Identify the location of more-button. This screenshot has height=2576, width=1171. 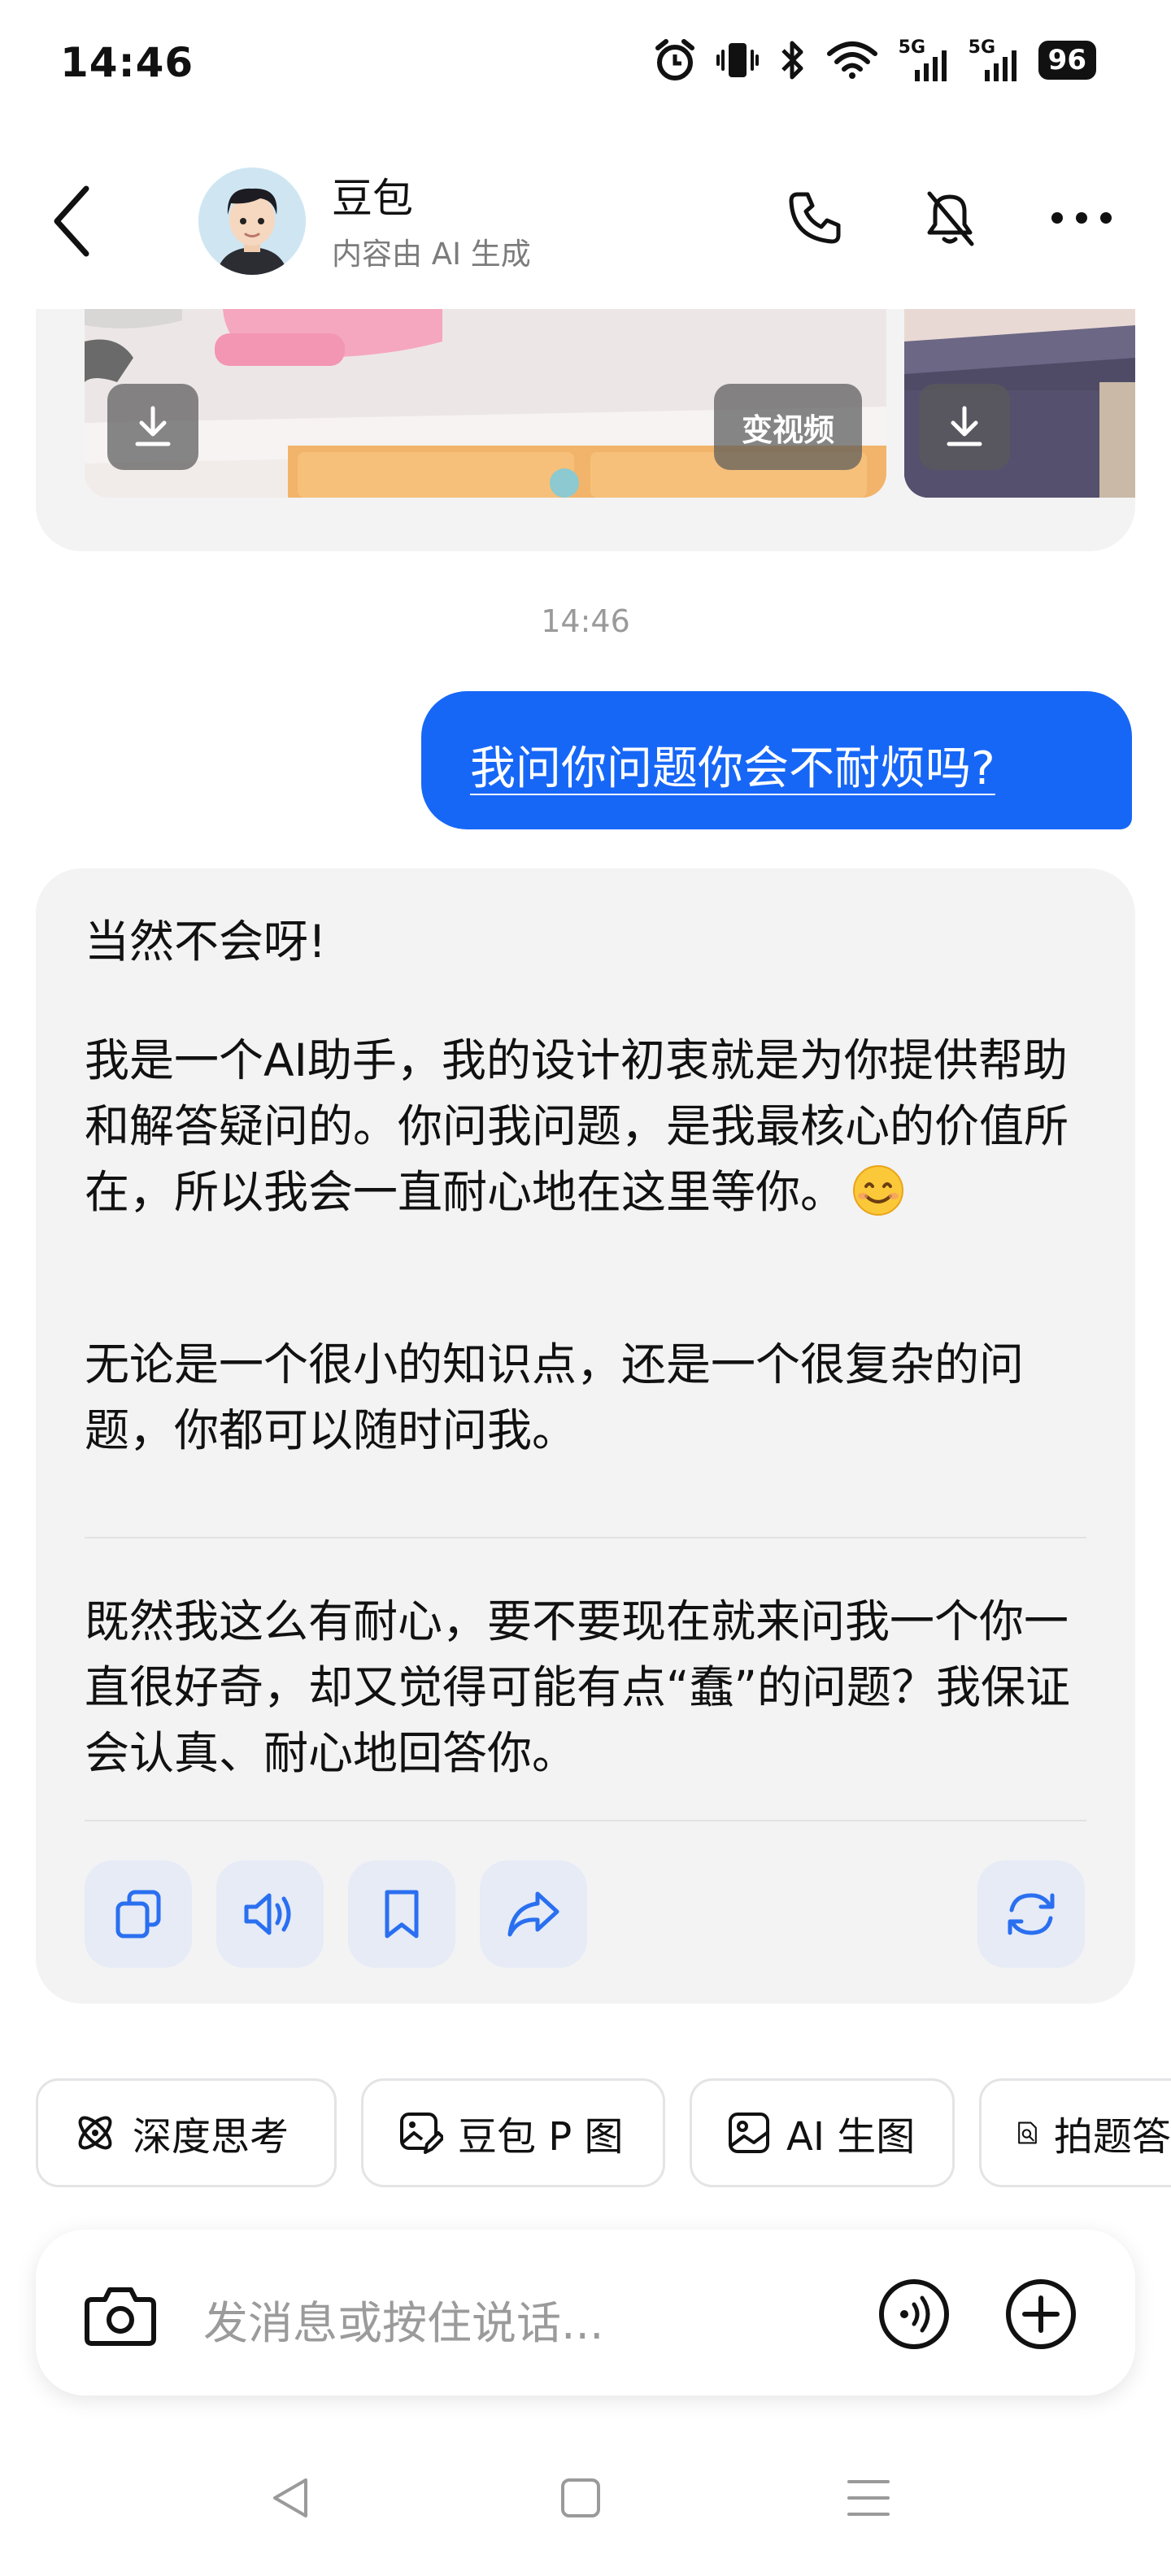
(1081, 218).